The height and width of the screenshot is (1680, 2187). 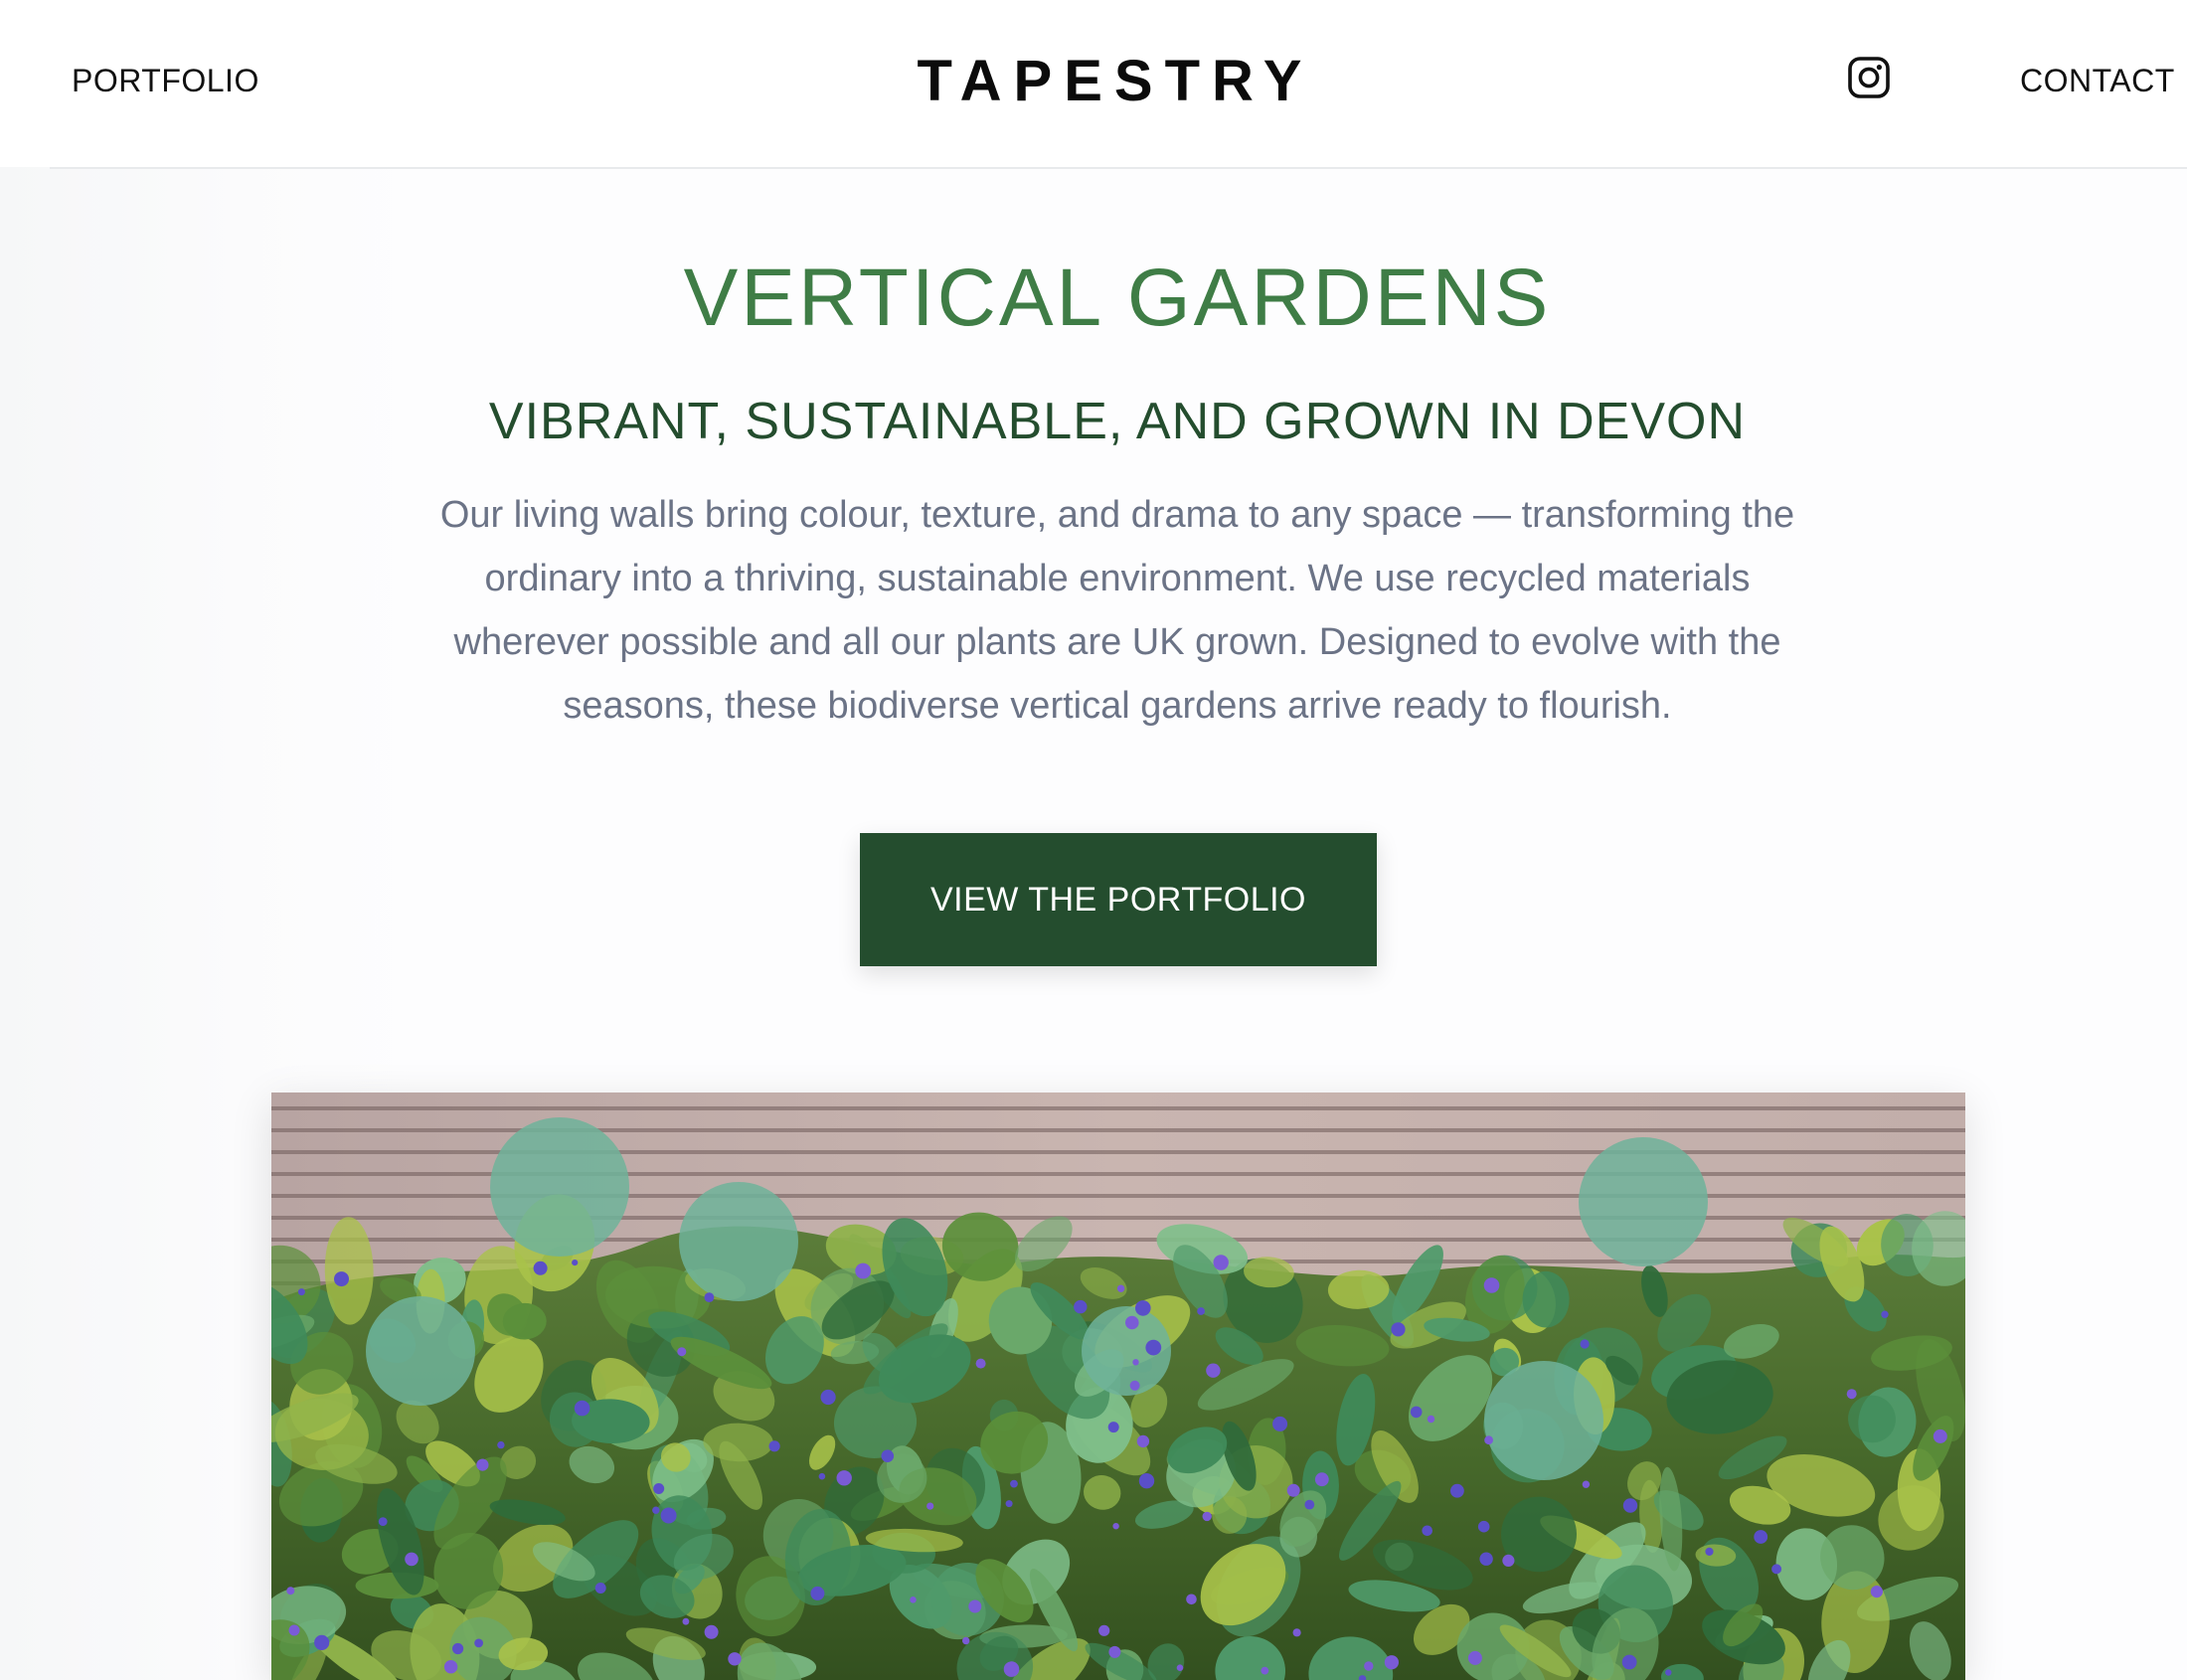 I want to click on view-portfolio-button: VIEW THE PORTFOLIO, so click(x=1118, y=899).